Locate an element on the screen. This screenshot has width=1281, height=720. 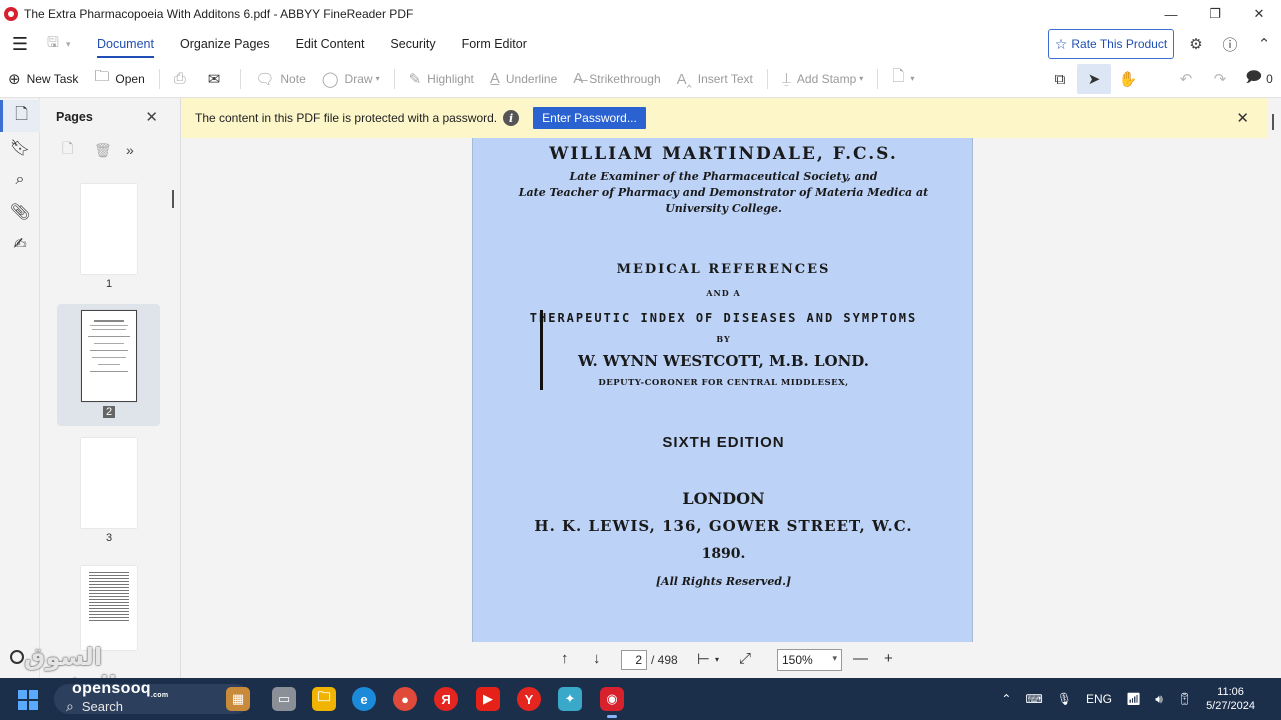
taskbar-app-icon: ▭ is located at coordinates (284, 699).